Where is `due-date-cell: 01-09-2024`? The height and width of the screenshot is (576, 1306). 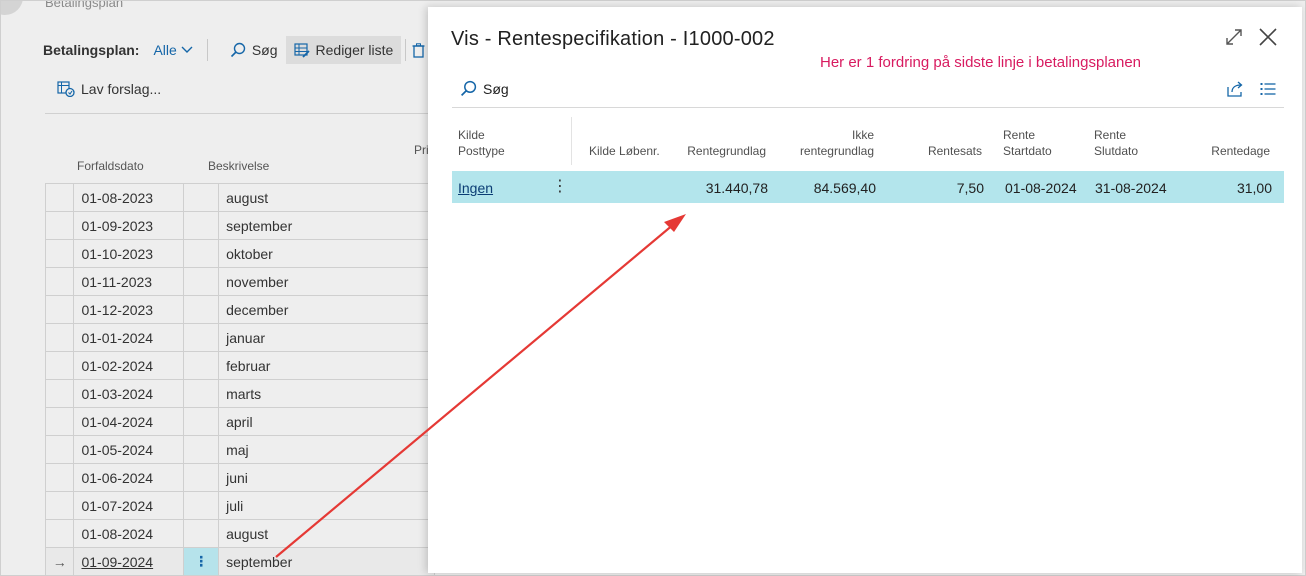
due-date-cell: 01-09-2024 is located at coordinates (129, 561).